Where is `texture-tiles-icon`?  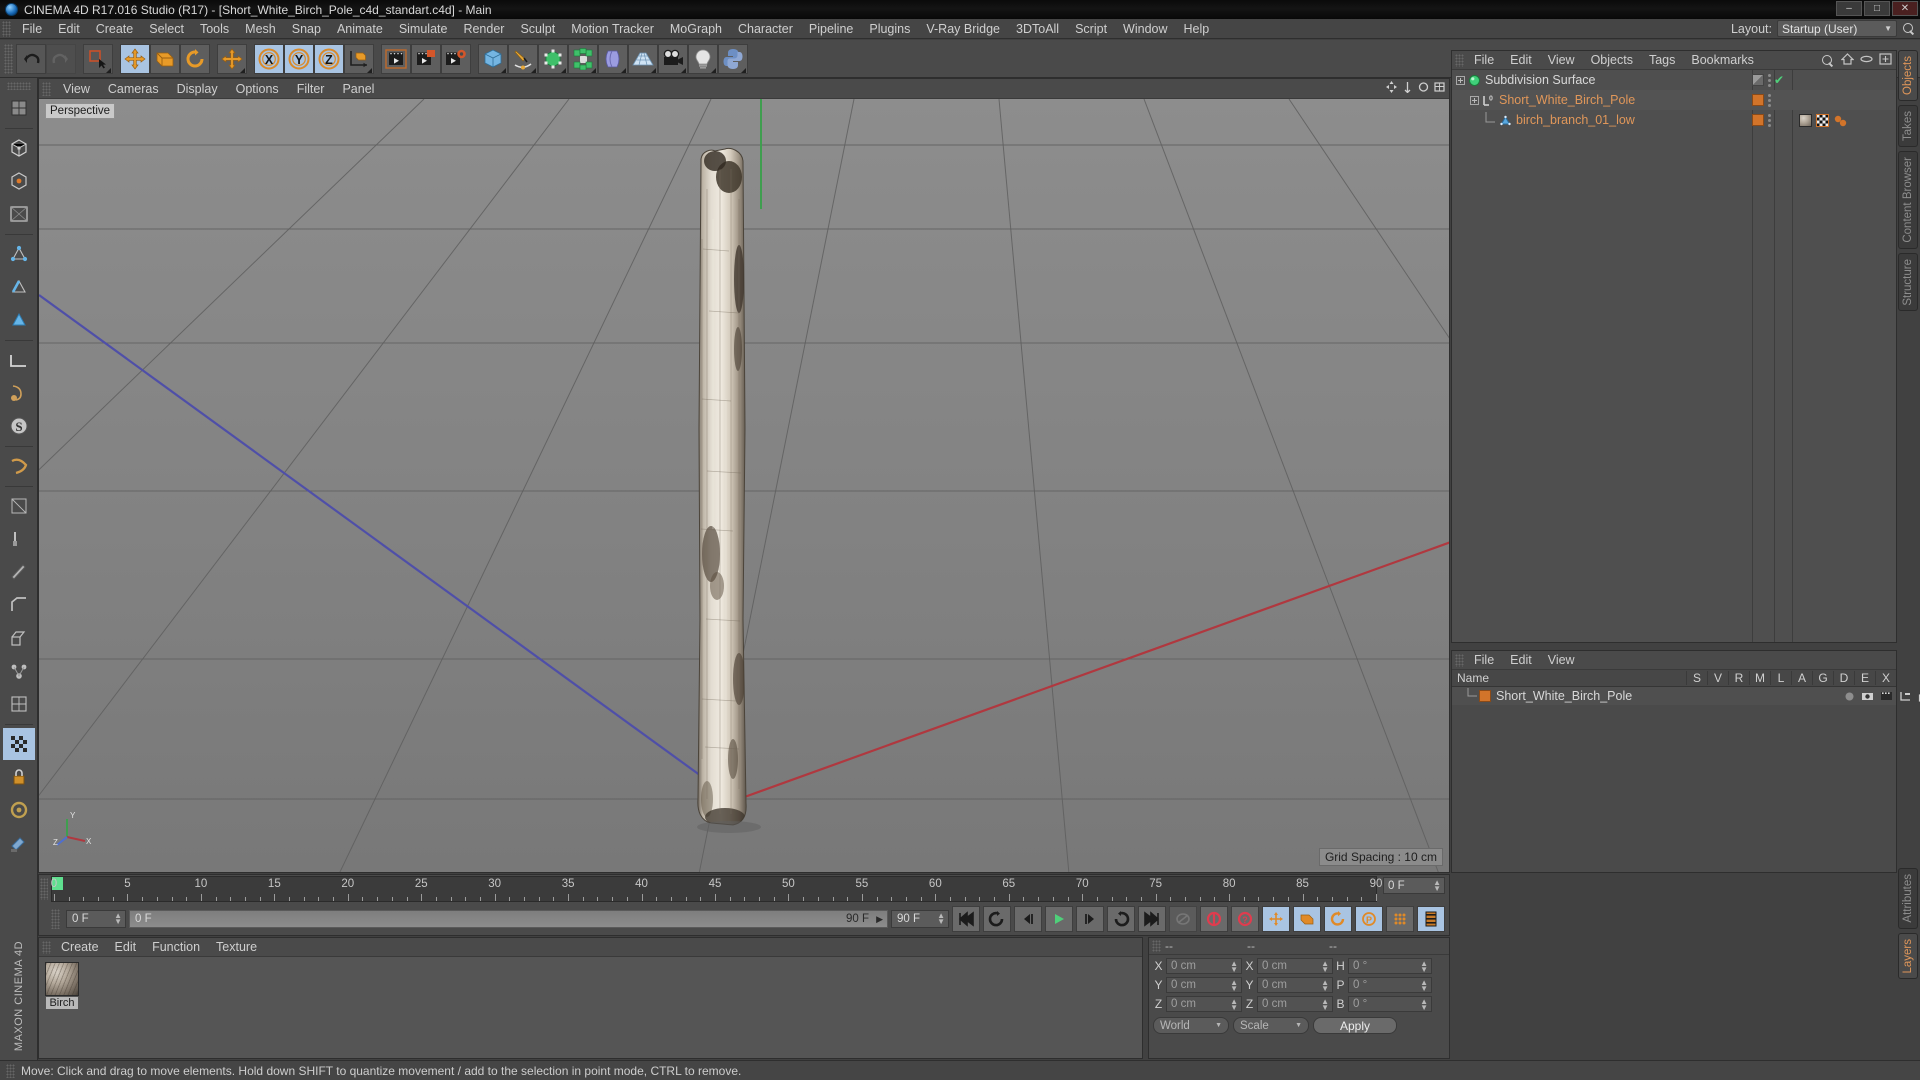
texture-tiles-icon is located at coordinates (18, 744).